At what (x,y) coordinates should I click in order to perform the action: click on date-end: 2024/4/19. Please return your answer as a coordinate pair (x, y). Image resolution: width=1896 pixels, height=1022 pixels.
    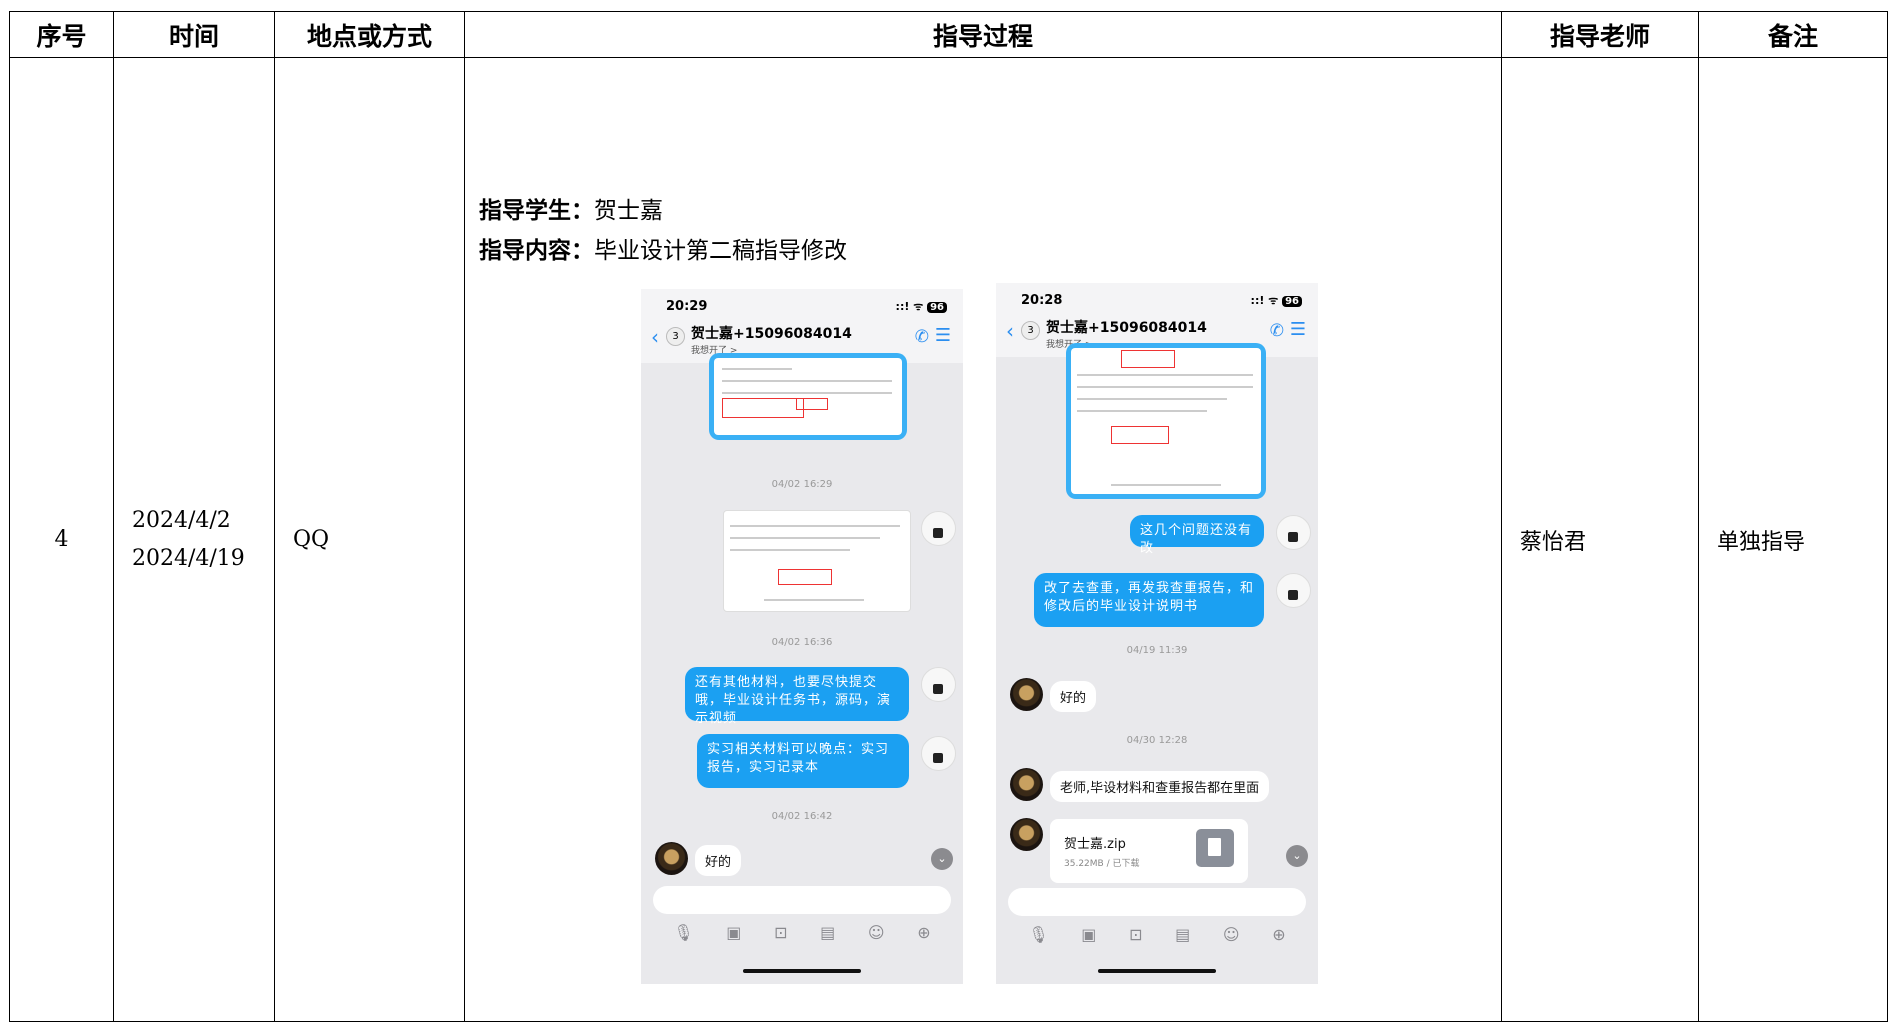
    Looking at the image, I should click on (188, 558).